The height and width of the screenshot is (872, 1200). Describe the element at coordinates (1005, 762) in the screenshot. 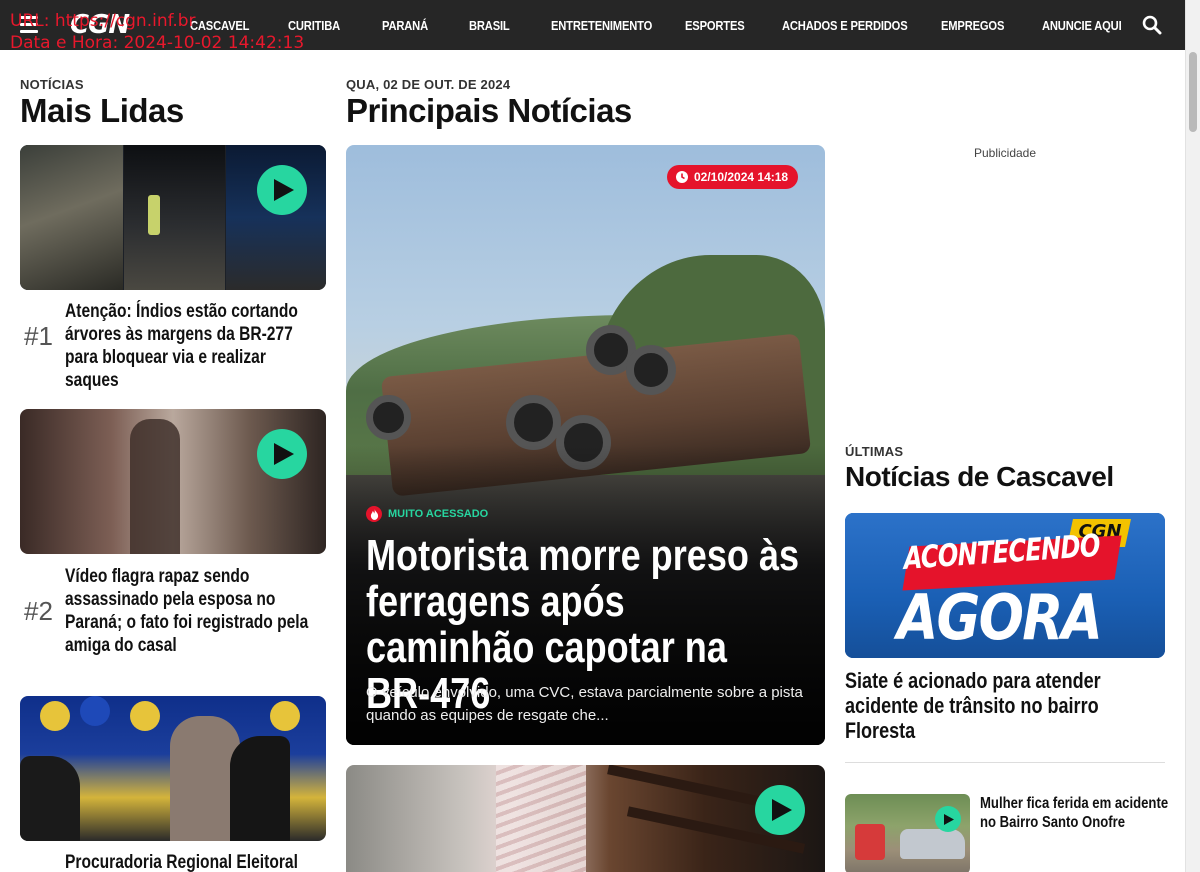

I see `divider` at that location.